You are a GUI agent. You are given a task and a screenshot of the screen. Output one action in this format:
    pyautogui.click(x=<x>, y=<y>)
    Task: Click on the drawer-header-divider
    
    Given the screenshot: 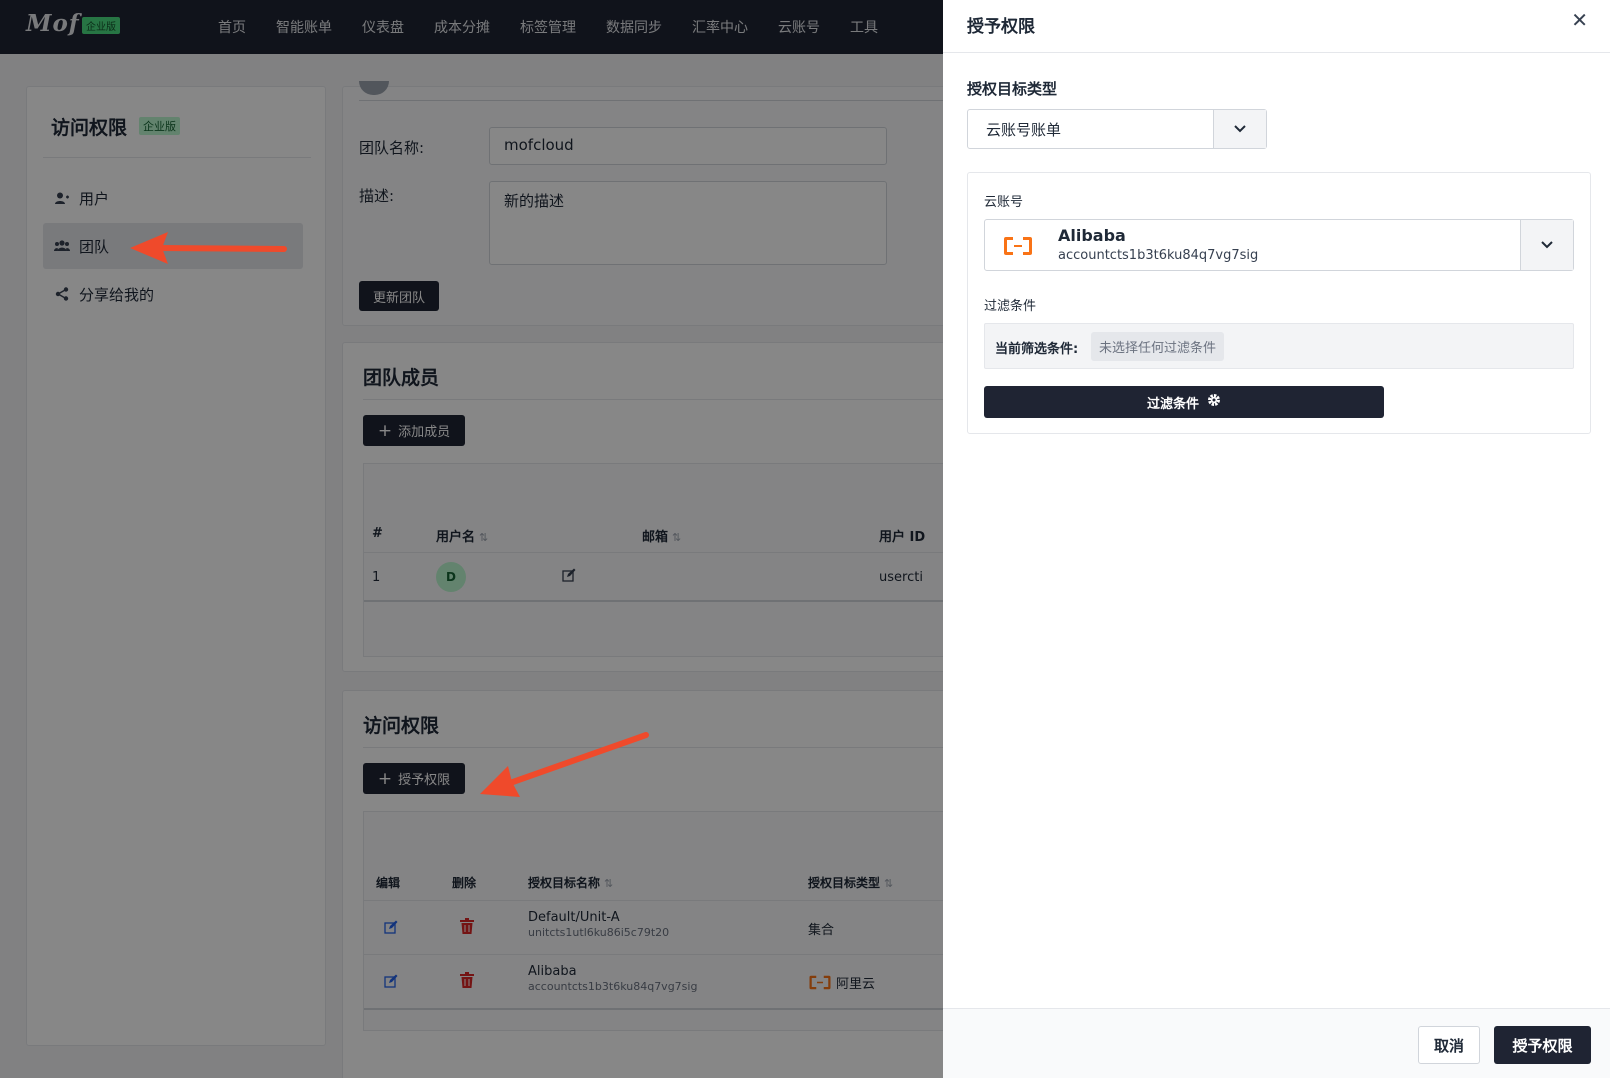 What is the action you would take?
    pyautogui.click(x=1276, y=52)
    